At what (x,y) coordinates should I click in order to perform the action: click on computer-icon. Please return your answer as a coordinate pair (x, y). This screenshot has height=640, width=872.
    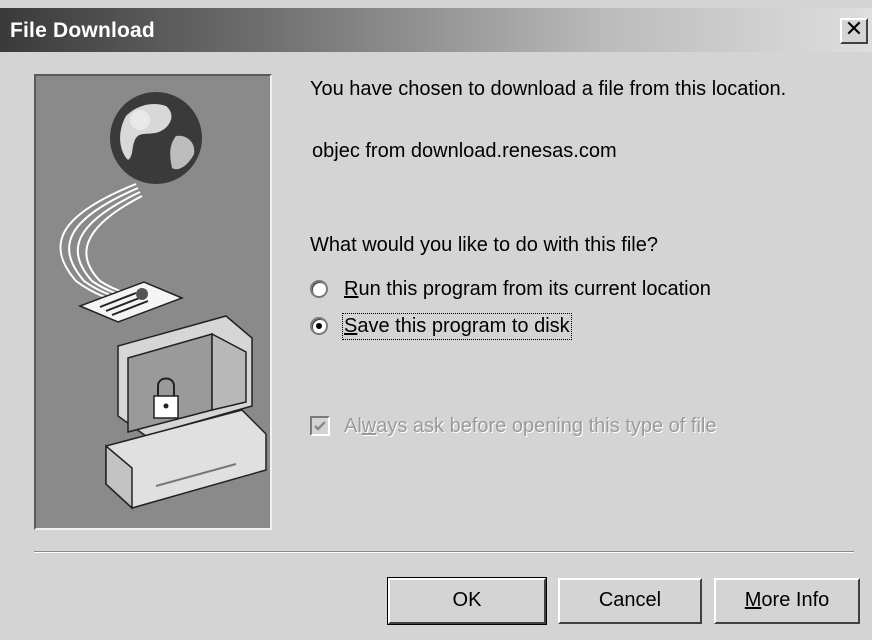
    Looking at the image, I should click on (186, 412).